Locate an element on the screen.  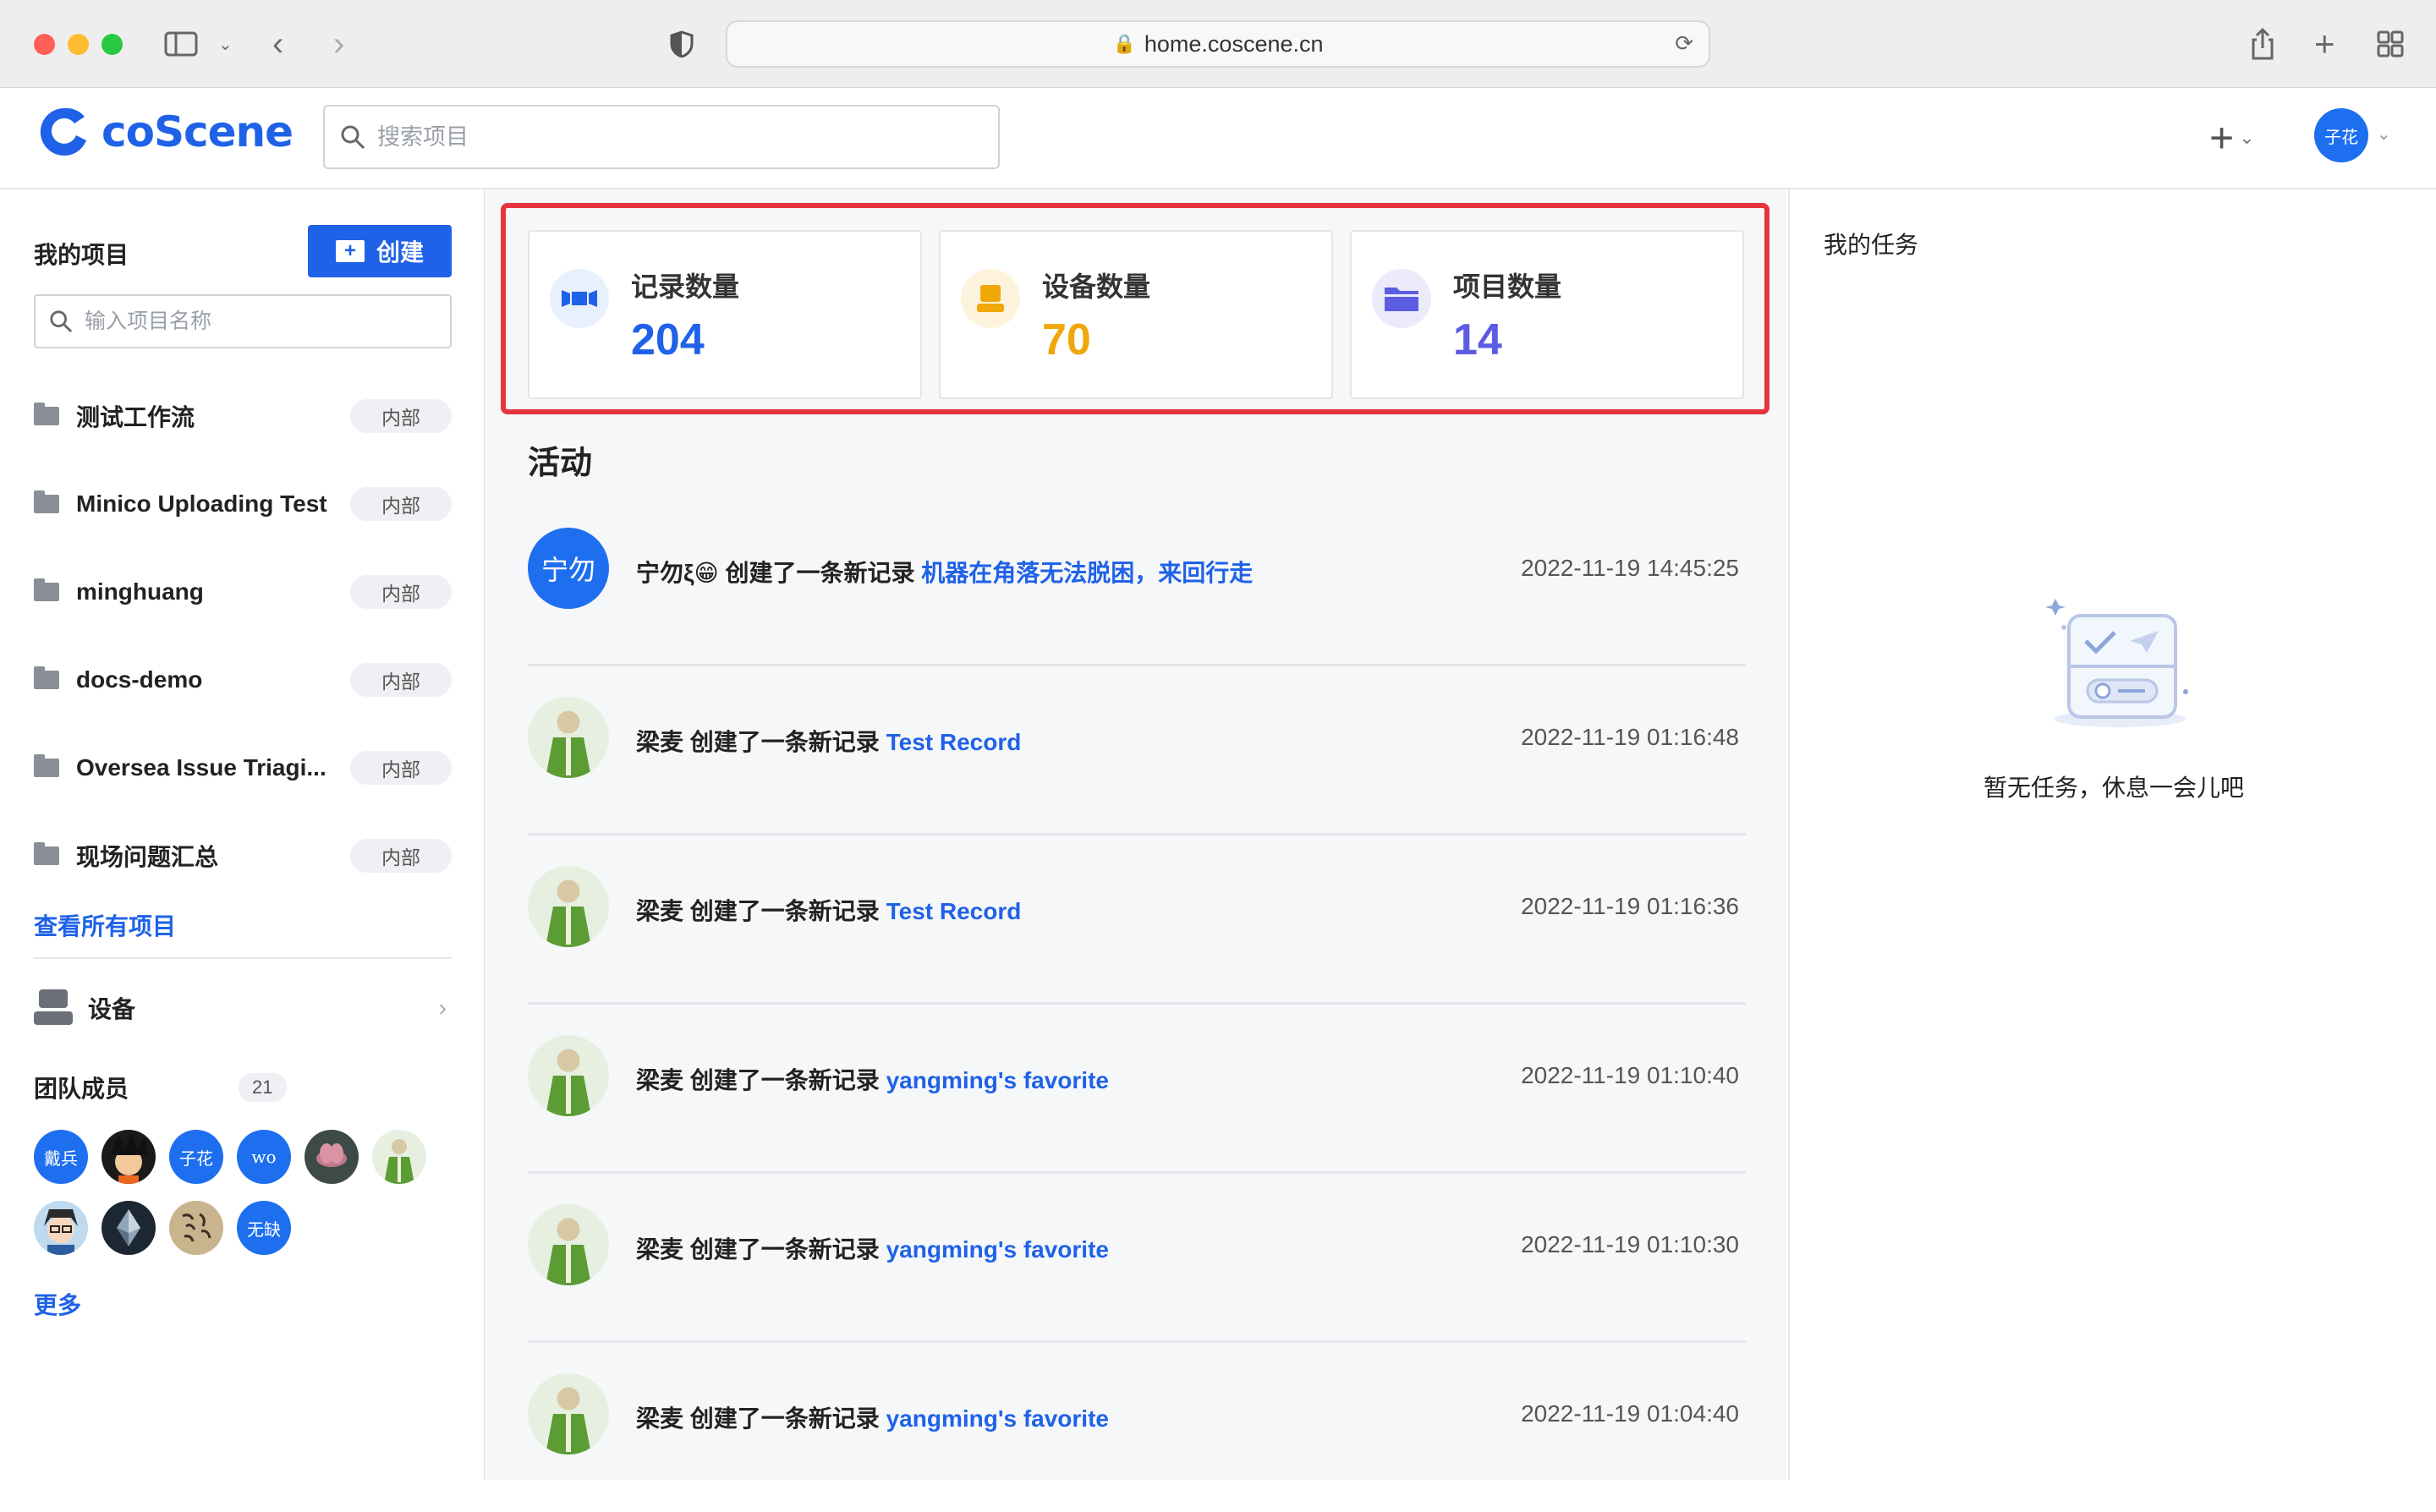
member-avatar: 子花 is located at coordinates (196, 1157).